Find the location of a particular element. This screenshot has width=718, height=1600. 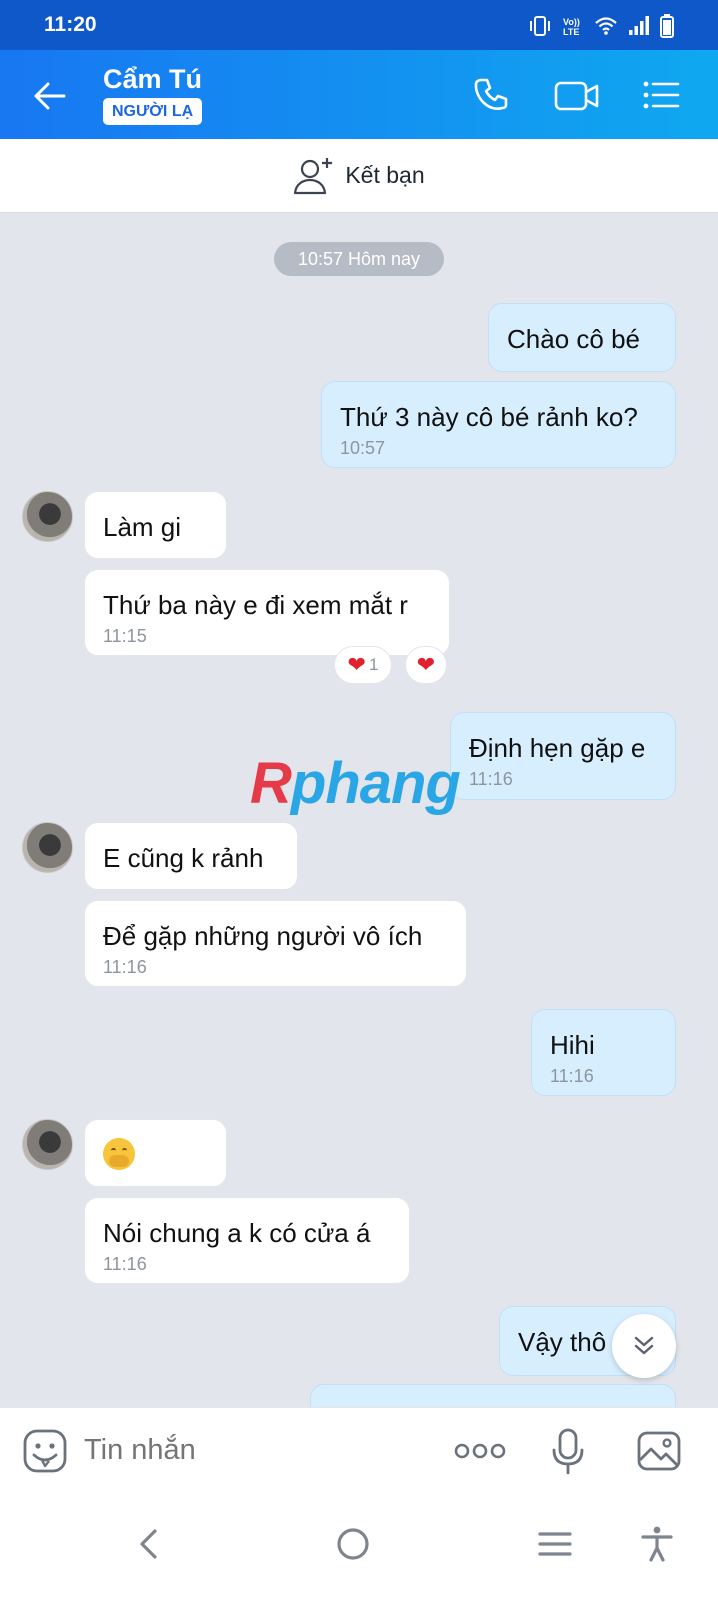

add-friend-button: Kết bạn is located at coordinates (359, 176).